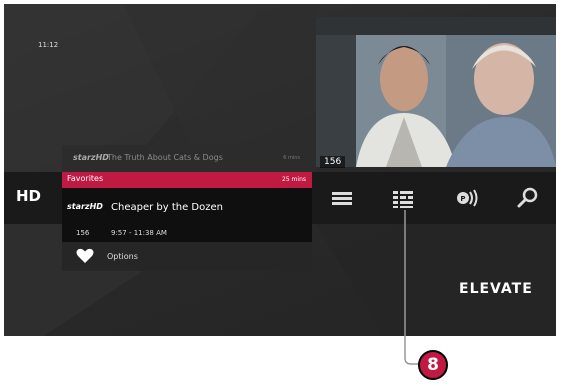 The width and height of the screenshot is (566, 386). I want to click on callout-badge: 8, so click(433, 365).